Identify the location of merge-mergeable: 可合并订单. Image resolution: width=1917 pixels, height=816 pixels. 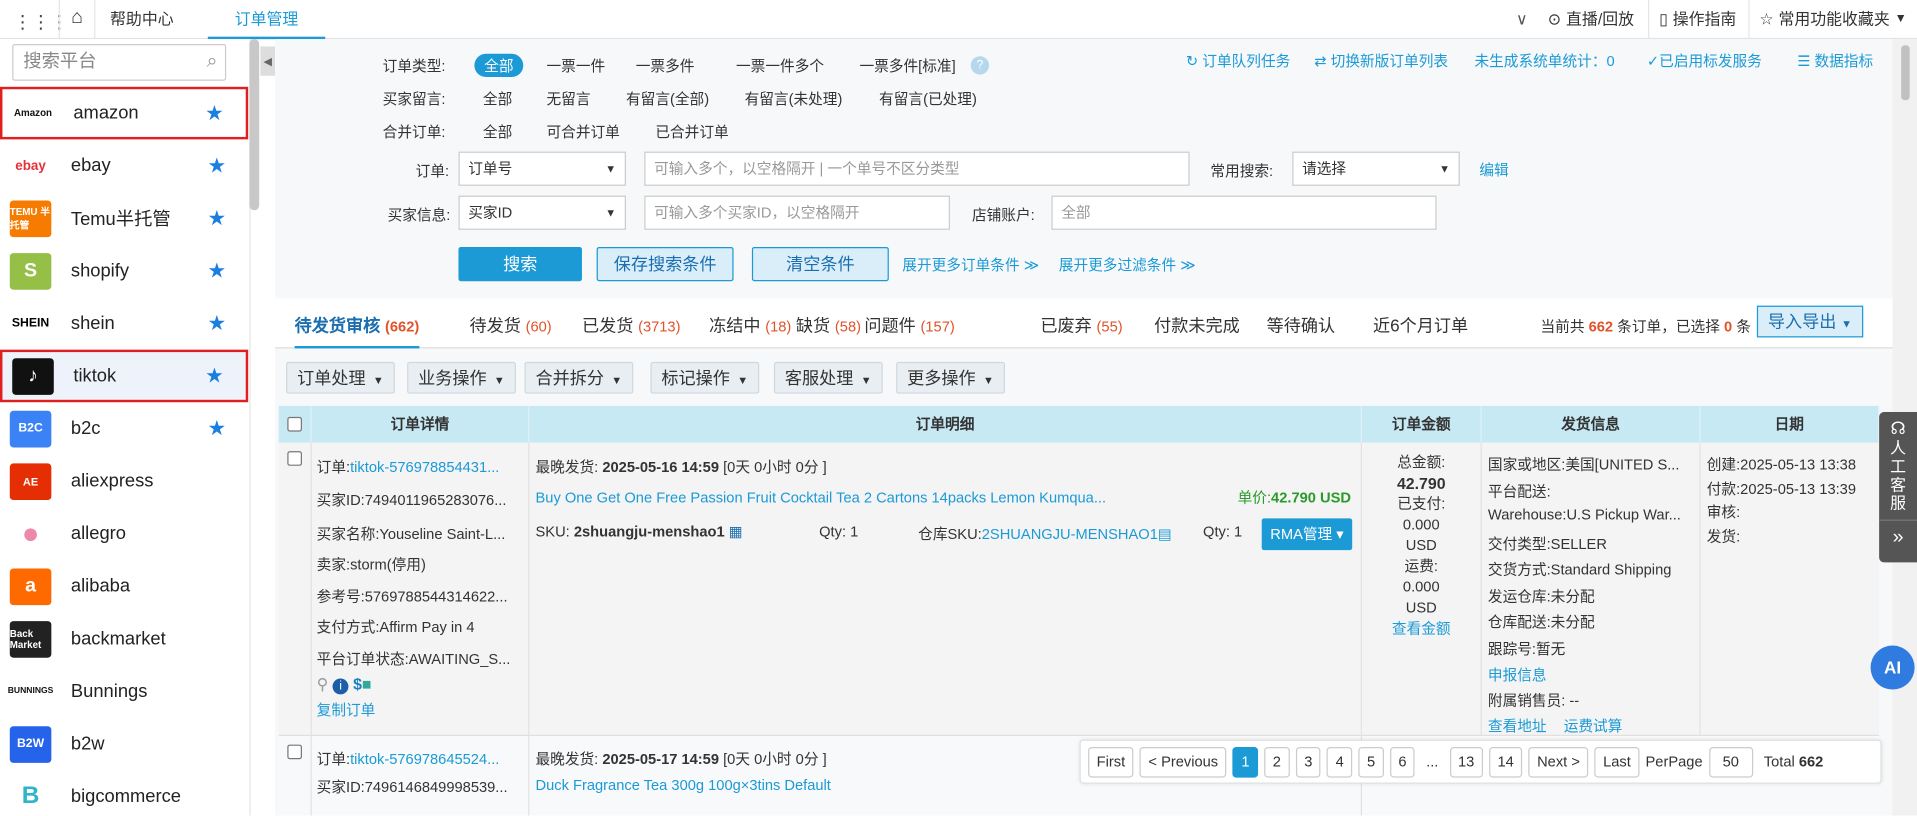
(583, 131).